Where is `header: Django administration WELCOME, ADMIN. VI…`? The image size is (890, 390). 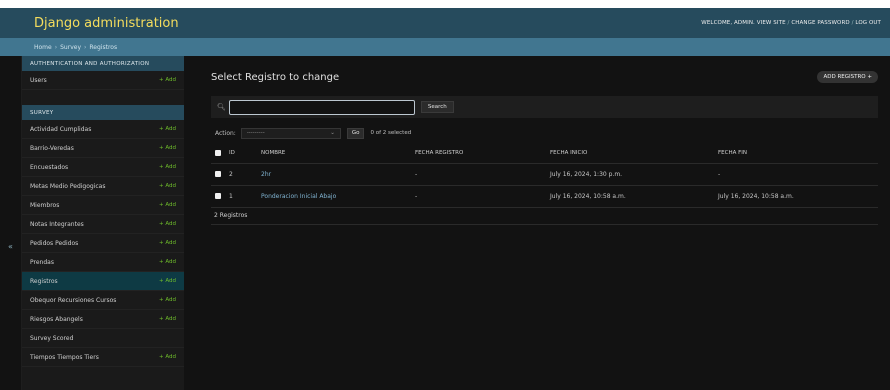 header: Django administration WELCOME, ADMIN. VI… is located at coordinates (445, 23).